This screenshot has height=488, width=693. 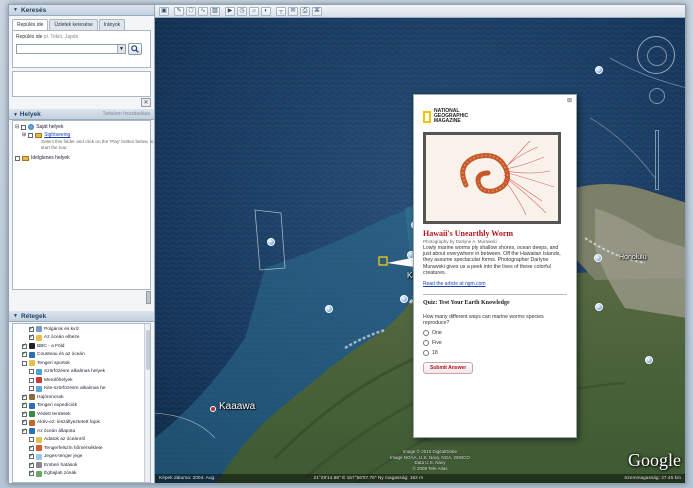 I want to click on layer-item: Merülőhelyek, so click(x=81, y=380).